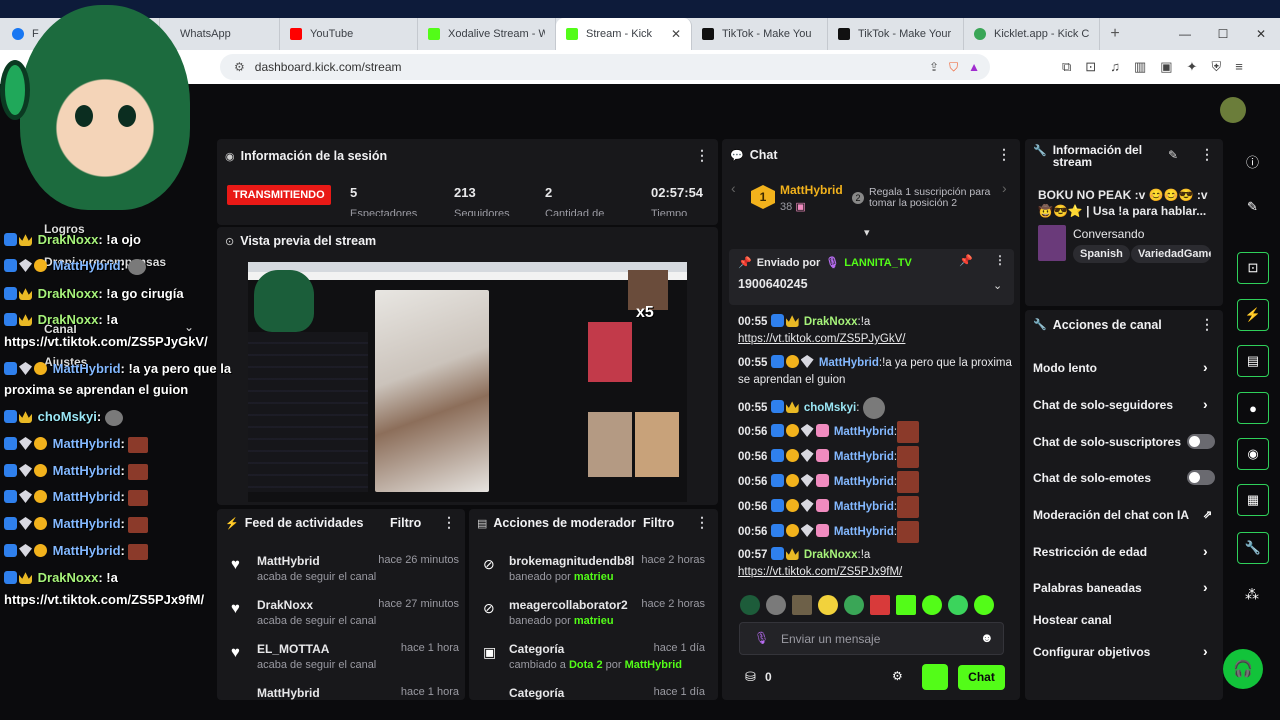  What do you see at coordinates (768, 677) in the screenshot?
I see `points-count: 0` at bounding box center [768, 677].